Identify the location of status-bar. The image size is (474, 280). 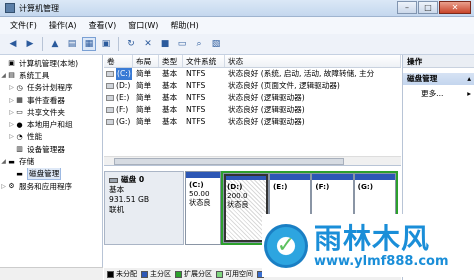
(51, 273).